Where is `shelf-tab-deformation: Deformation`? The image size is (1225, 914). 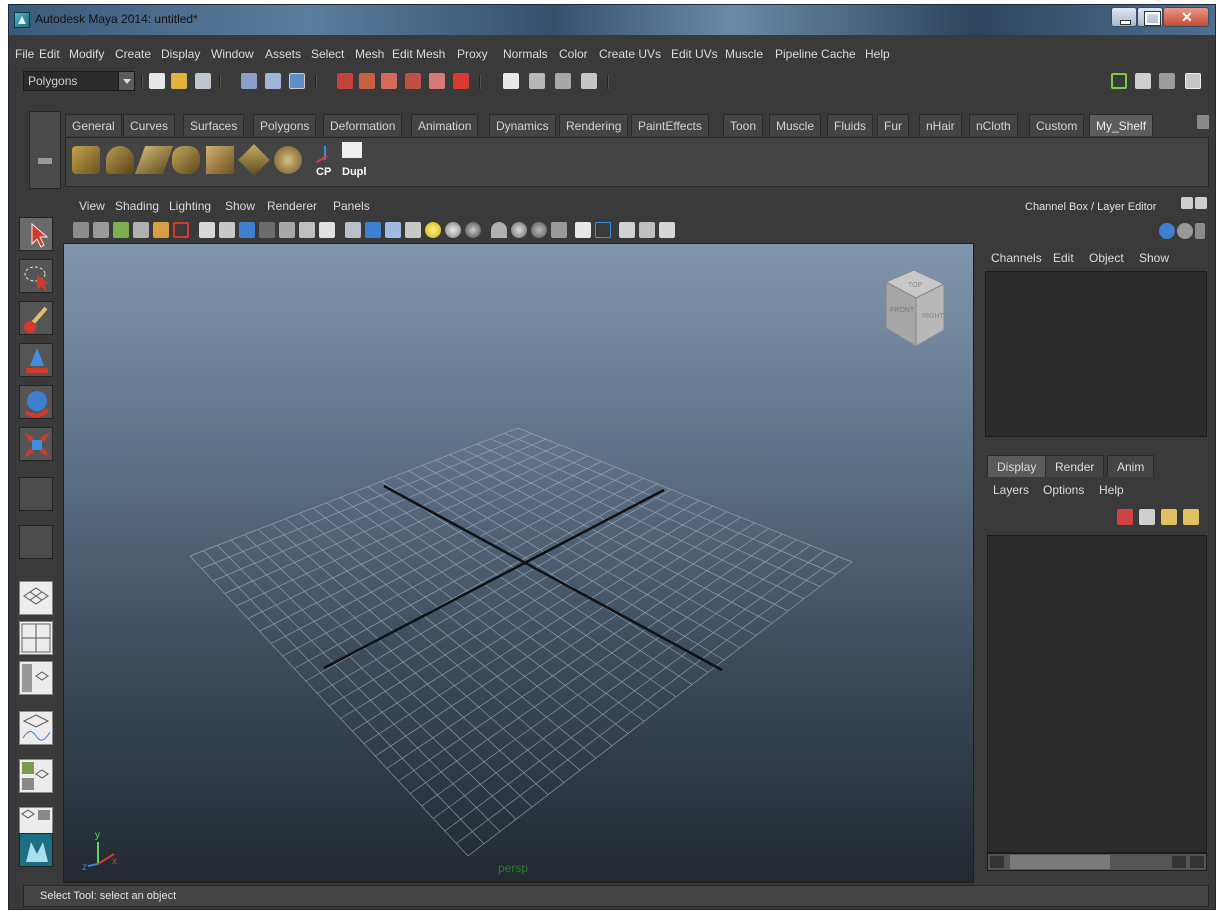
shelf-tab-deformation: Deformation is located at coordinates (363, 125).